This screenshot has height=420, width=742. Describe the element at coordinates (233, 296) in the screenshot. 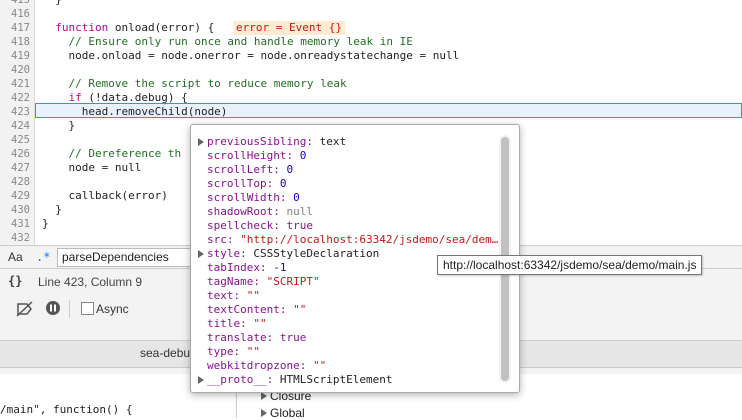

I see `property-row: text: ""` at that location.